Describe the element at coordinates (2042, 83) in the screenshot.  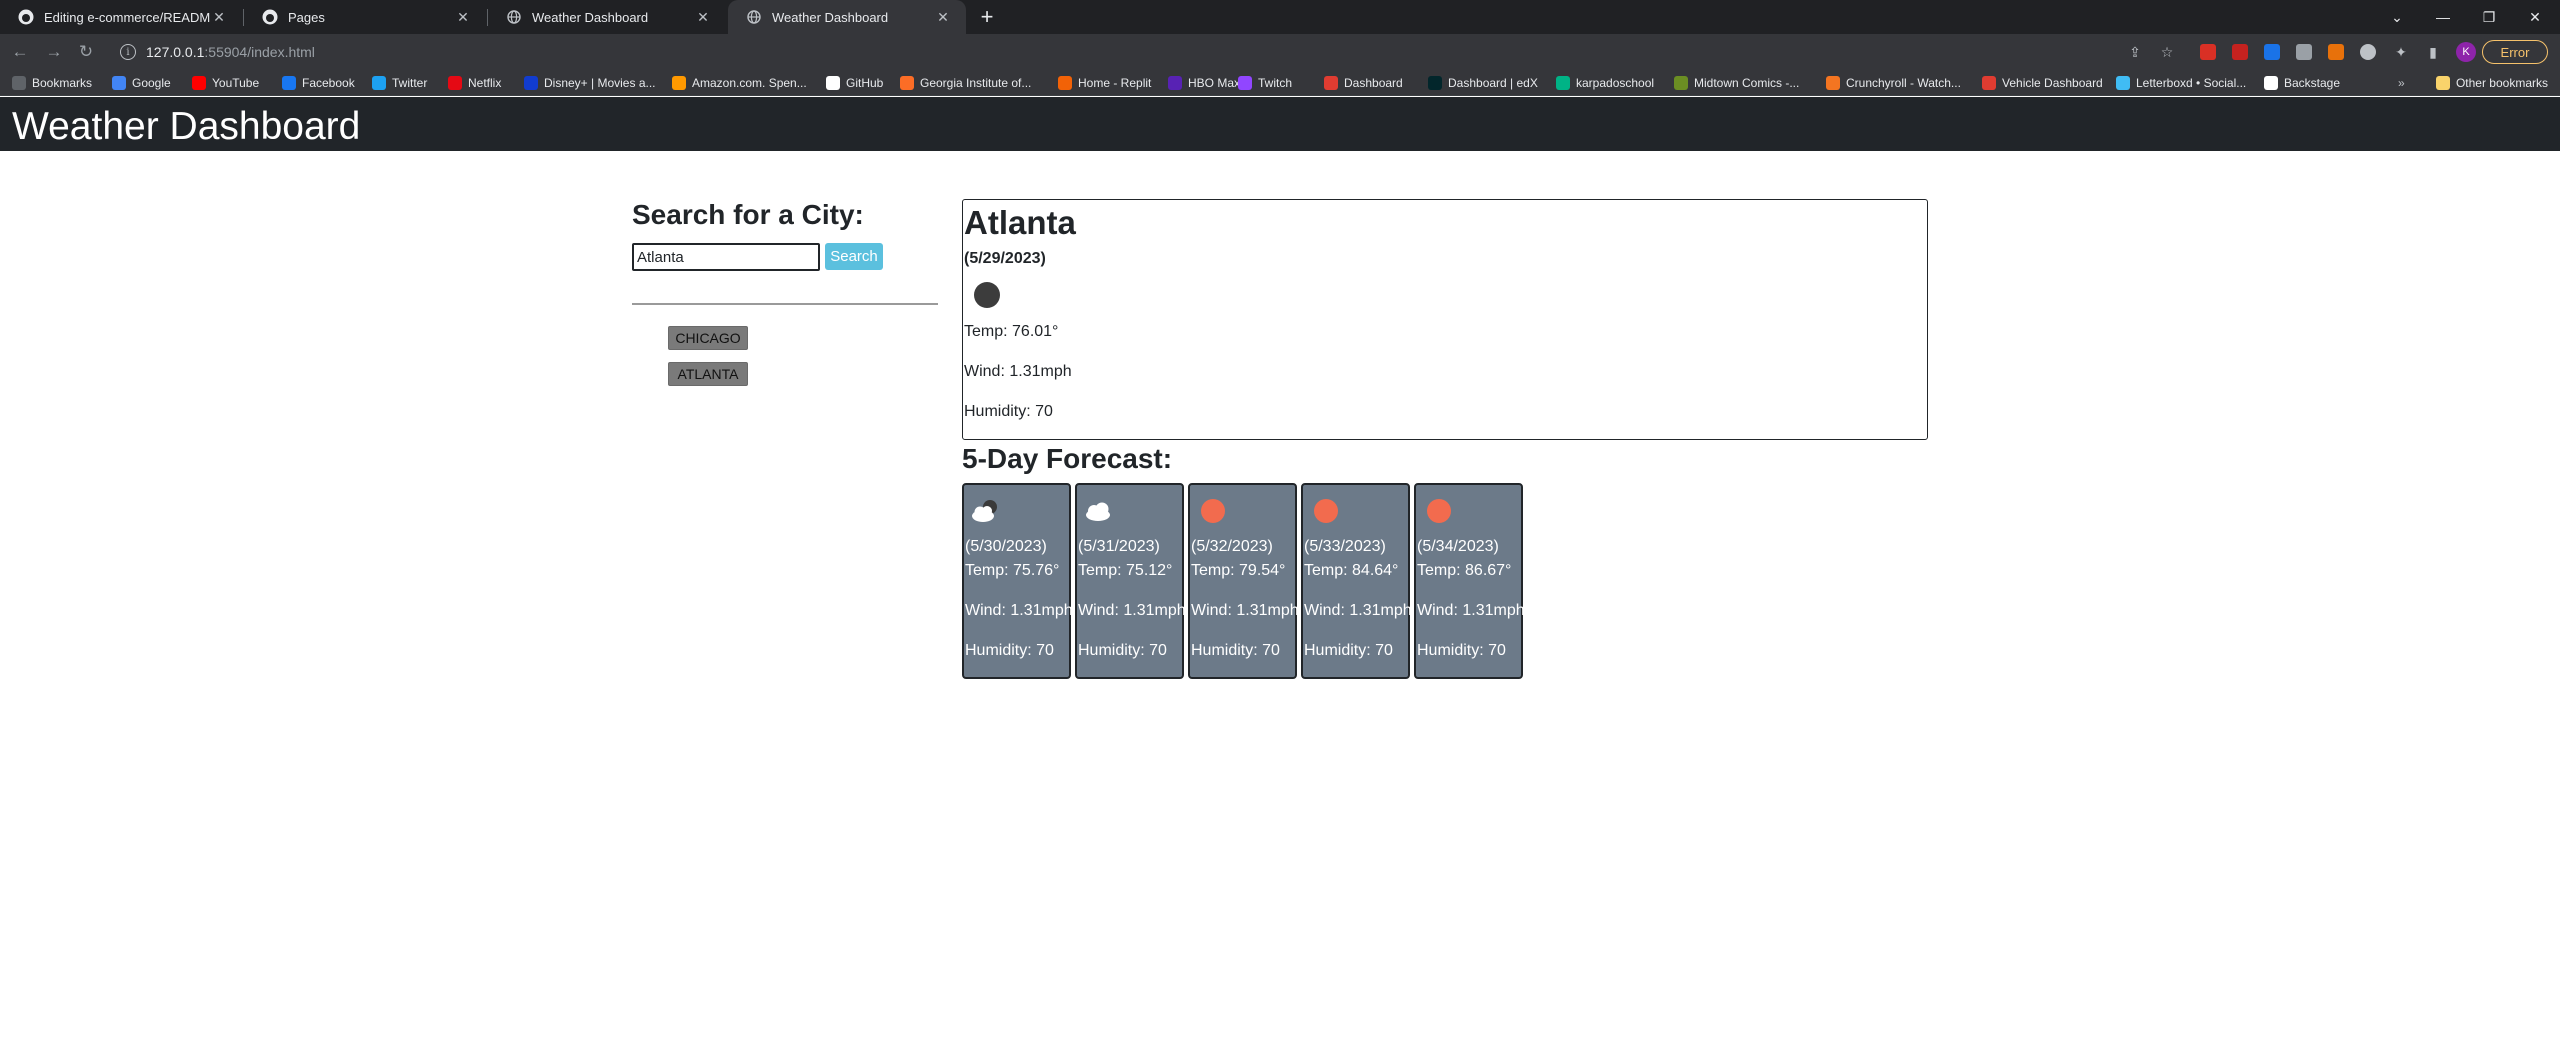
I see `bookmark-item: Vehicle Dashboard` at that location.